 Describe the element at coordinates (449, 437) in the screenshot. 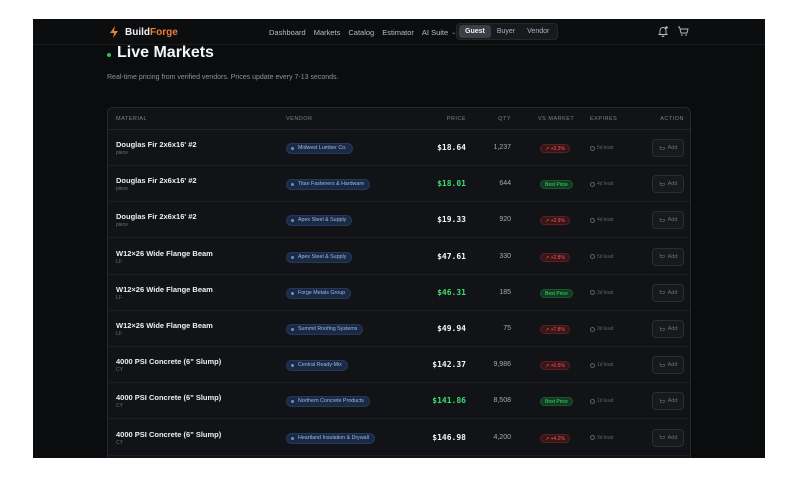

I see `price-value: $146.98` at that location.